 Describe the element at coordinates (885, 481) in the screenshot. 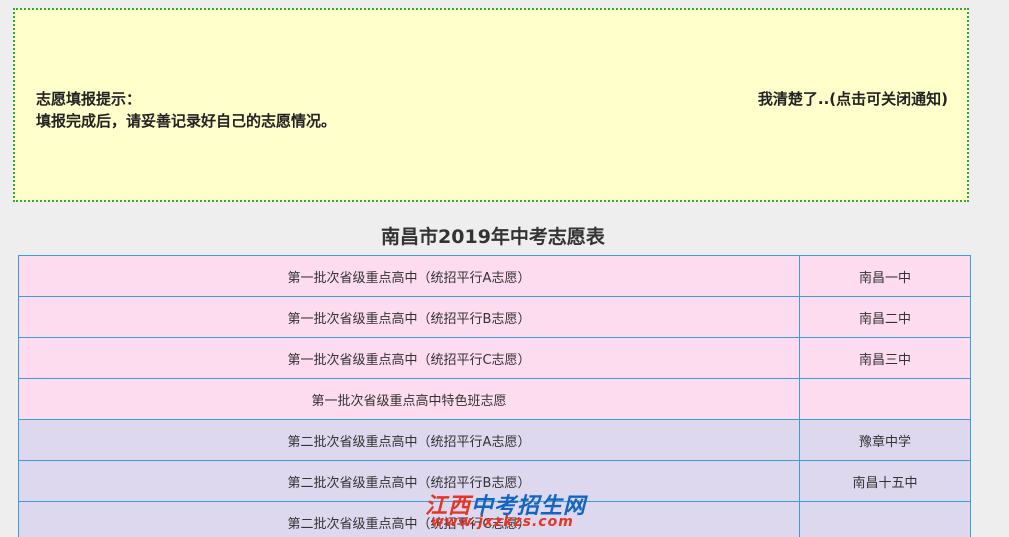

I see `volunteer-school: 南昌十五中` at that location.